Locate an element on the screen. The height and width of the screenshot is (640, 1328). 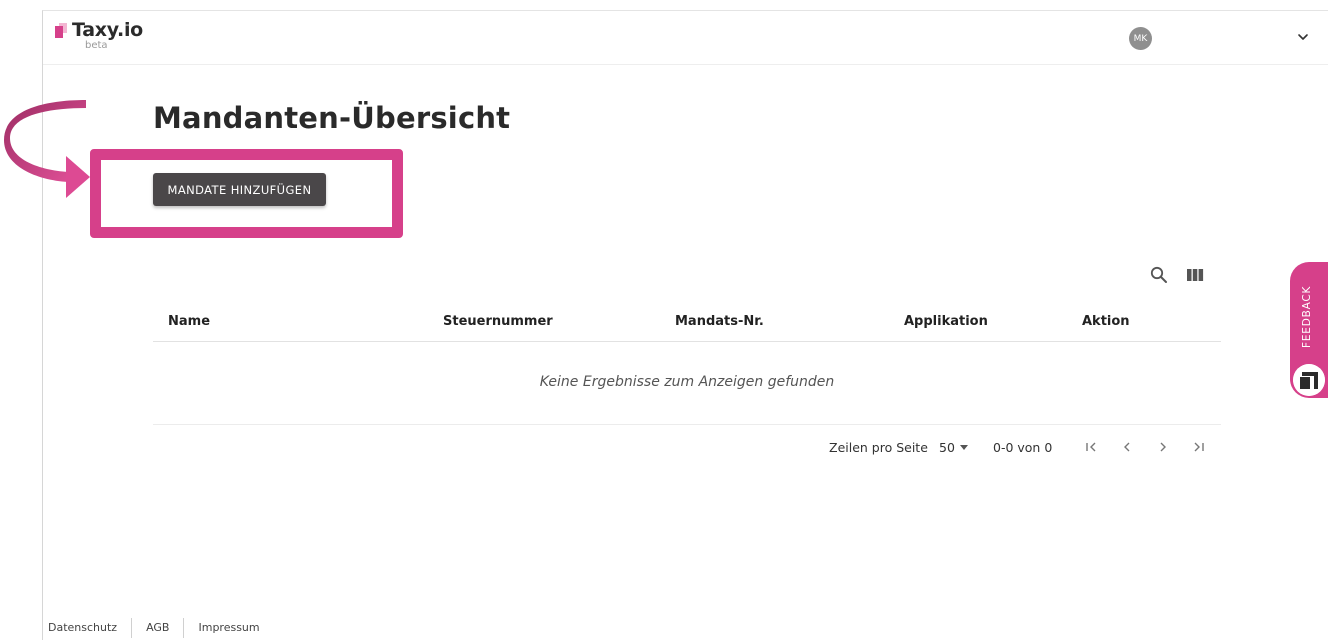
footer-link-terms: AGB is located at coordinates (157, 628).